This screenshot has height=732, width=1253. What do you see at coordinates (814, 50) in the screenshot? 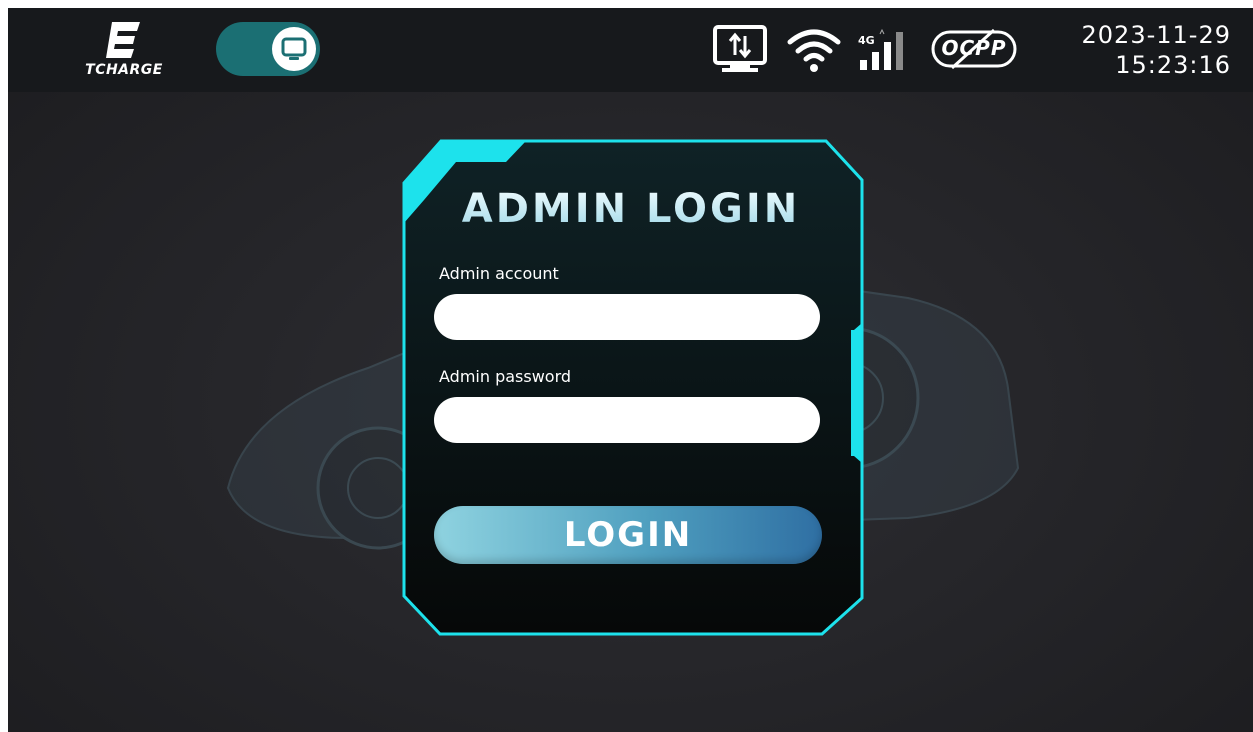
I see `wifi-icon` at bounding box center [814, 50].